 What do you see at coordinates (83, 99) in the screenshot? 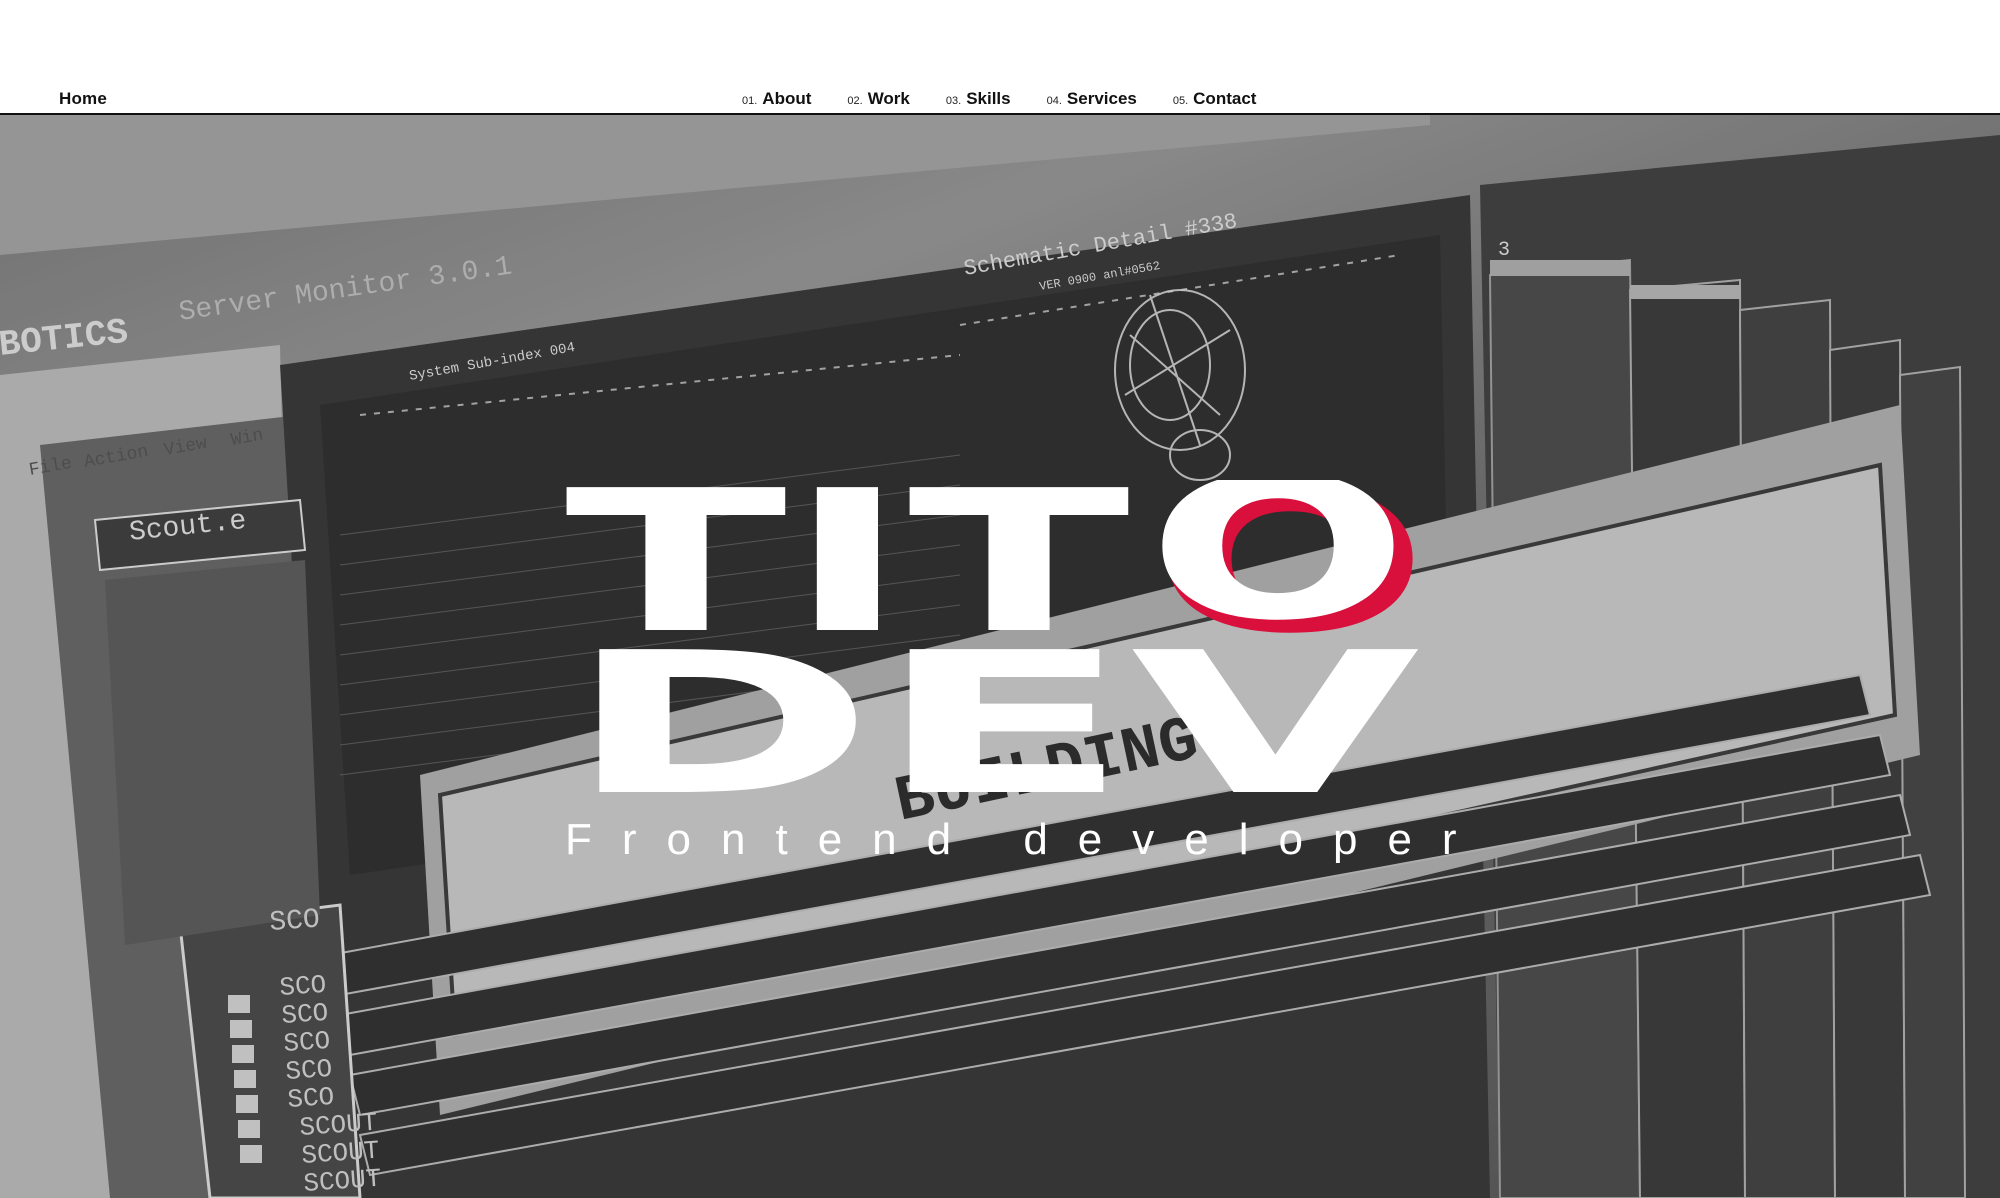
I see `home-link: Home` at bounding box center [83, 99].